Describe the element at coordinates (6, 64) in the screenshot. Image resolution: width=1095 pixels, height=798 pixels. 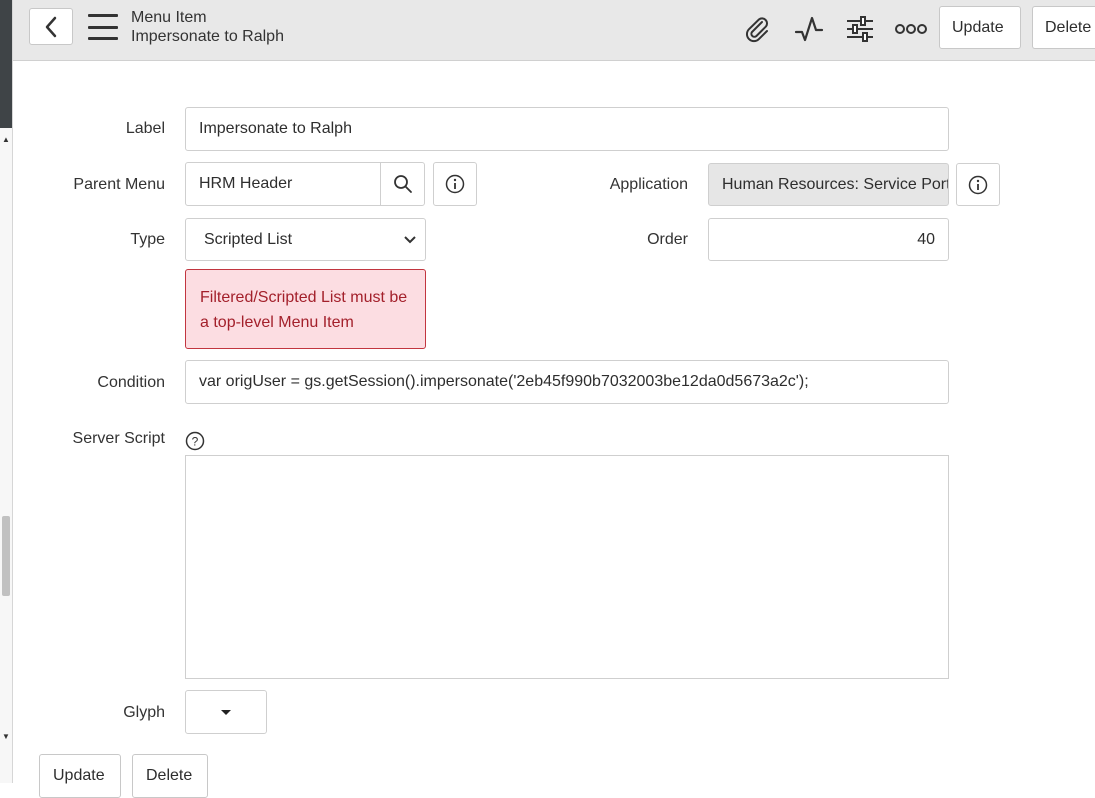
I see `scrollbar-dark-region` at that location.